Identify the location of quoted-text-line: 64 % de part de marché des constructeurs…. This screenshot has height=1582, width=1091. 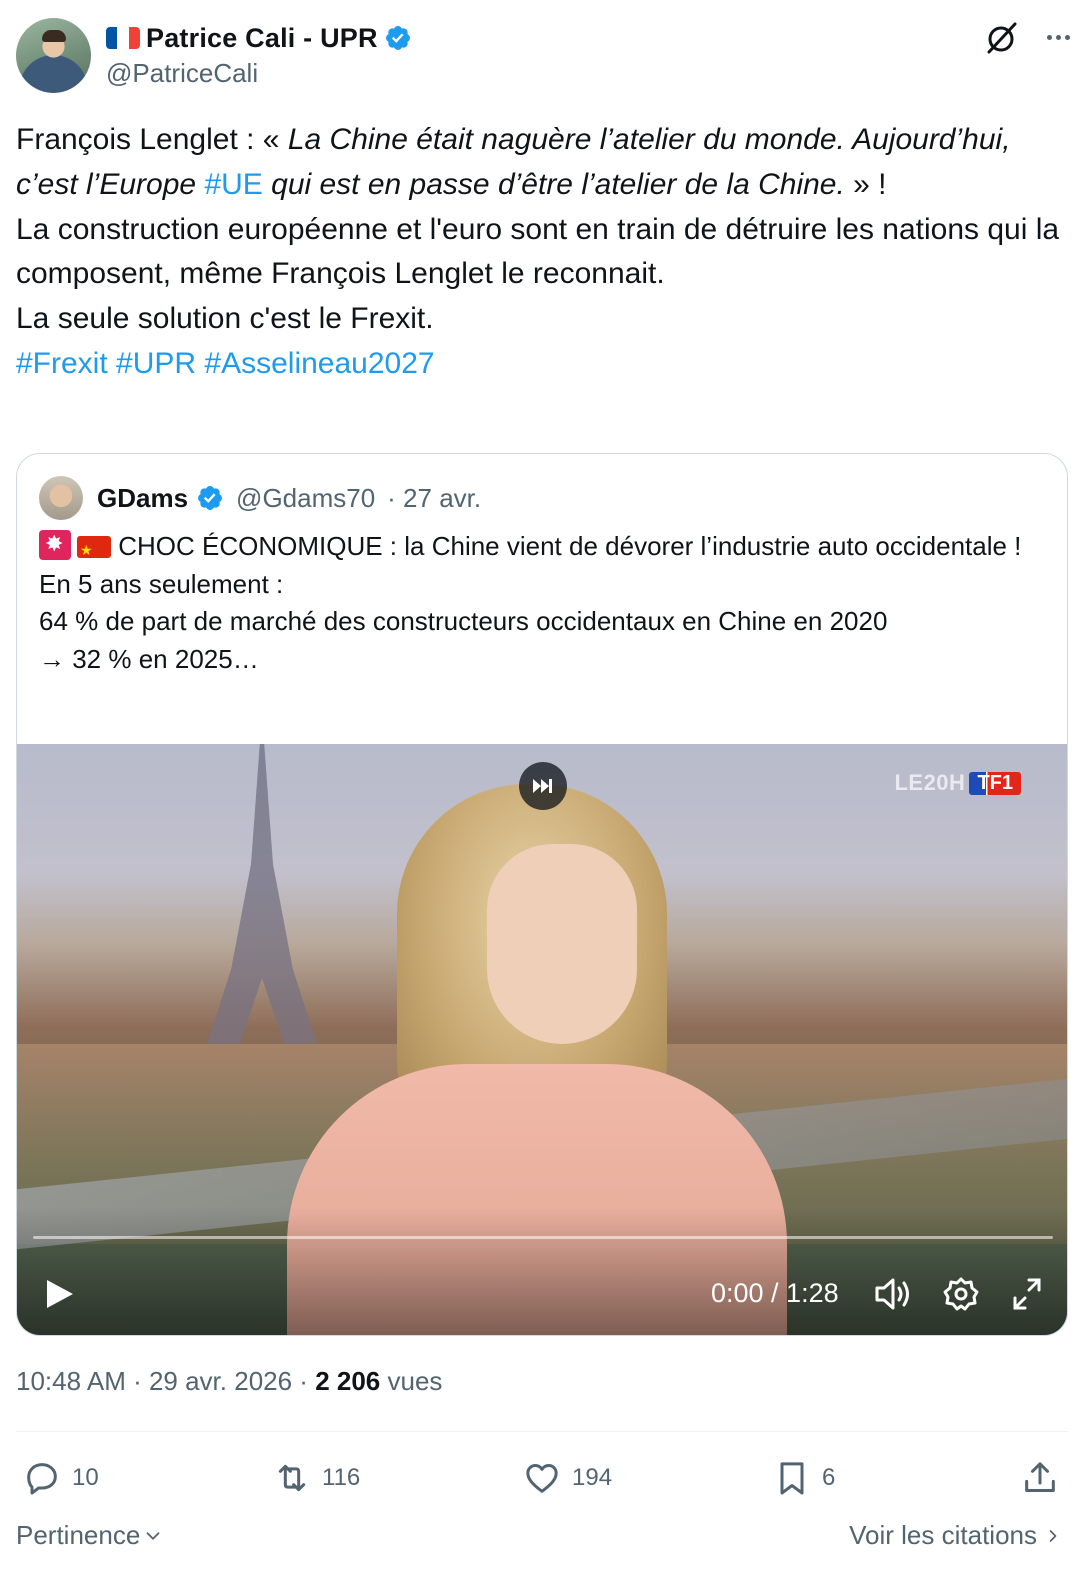
(463, 621).